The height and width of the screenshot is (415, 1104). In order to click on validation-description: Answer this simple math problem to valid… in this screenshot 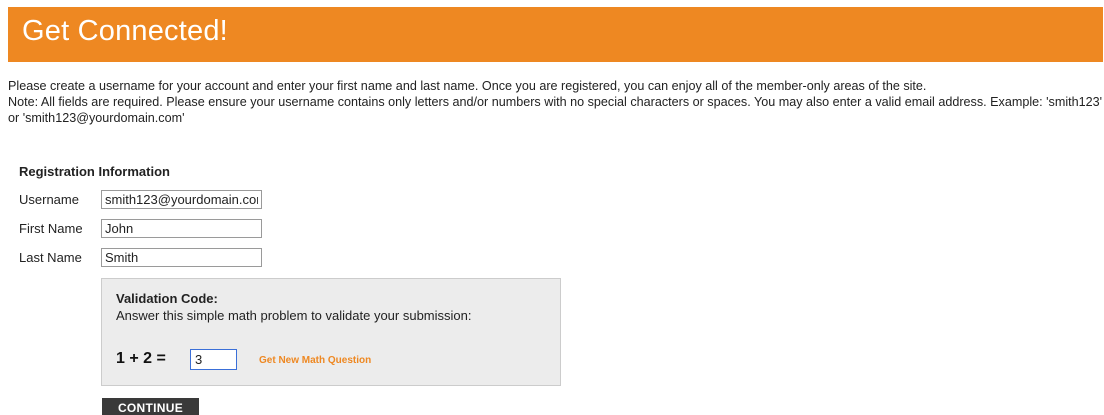, I will do `click(294, 315)`.